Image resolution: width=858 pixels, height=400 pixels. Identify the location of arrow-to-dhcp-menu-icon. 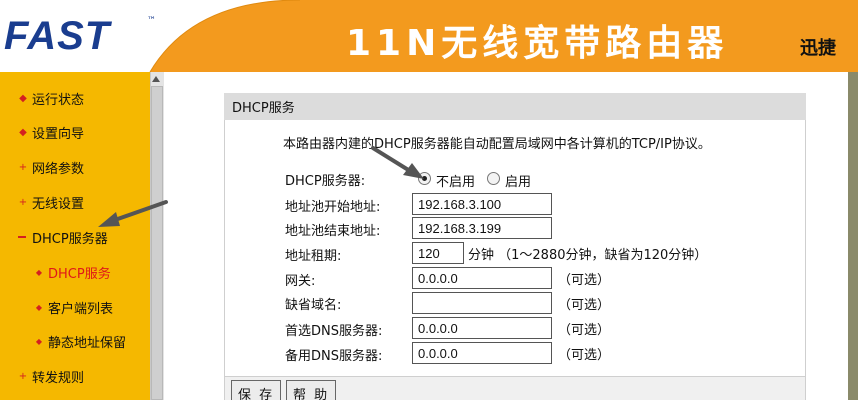
(133, 213).